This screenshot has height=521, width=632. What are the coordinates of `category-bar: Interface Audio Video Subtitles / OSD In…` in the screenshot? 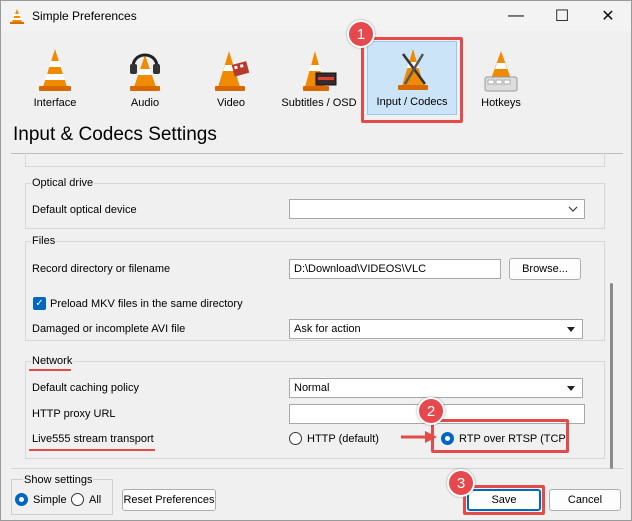 It's located at (316, 79).